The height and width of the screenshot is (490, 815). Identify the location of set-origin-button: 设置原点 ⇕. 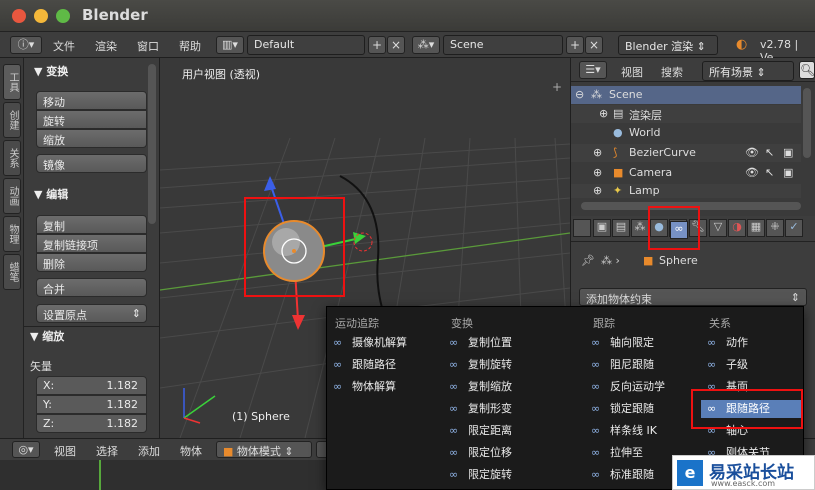
(91, 313).